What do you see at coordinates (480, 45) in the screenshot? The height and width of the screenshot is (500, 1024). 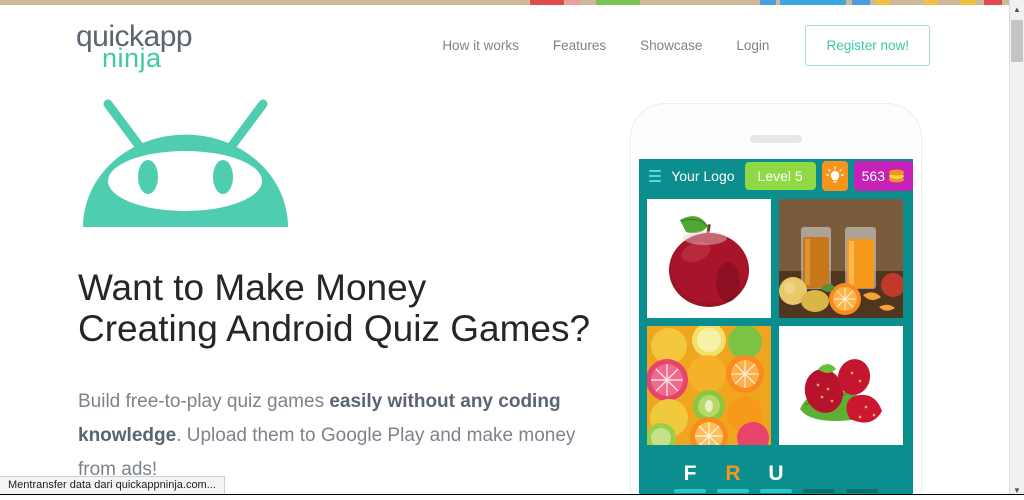 I see `nav-link-how-it-works: How it works` at bounding box center [480, 45].